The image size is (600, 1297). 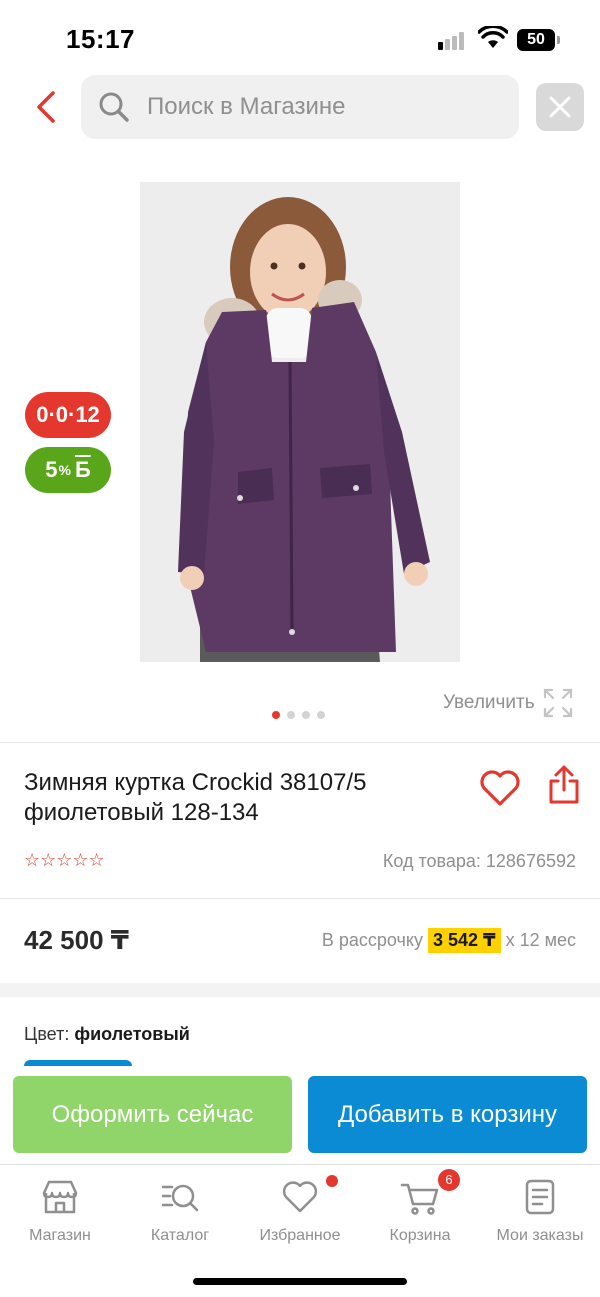 I want to click on rating-stars: ☆☆☆☆☆, so click(x=64, y=860).